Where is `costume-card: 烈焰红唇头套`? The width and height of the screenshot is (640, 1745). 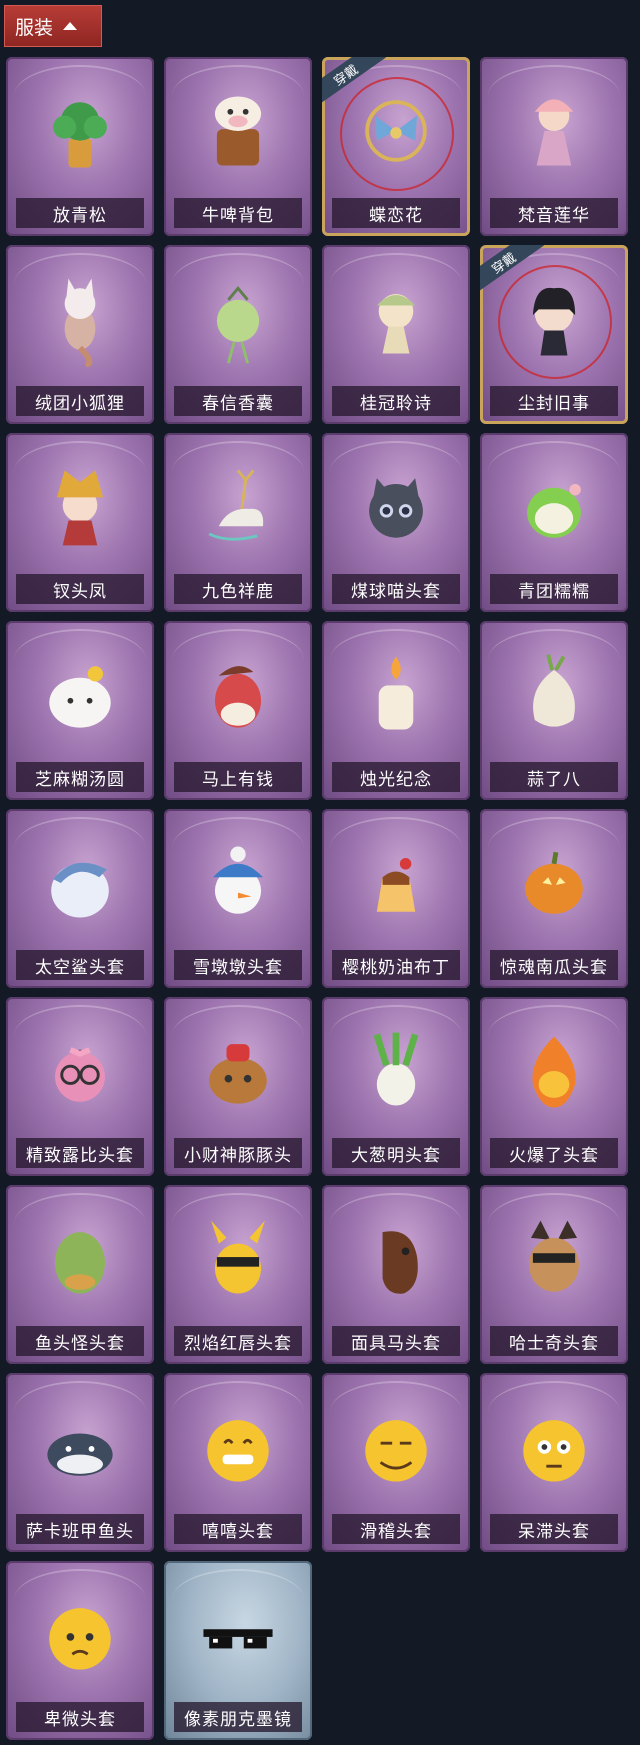 costume-card: 烈焰红唇头套 is located at coordinates (238, 1274).